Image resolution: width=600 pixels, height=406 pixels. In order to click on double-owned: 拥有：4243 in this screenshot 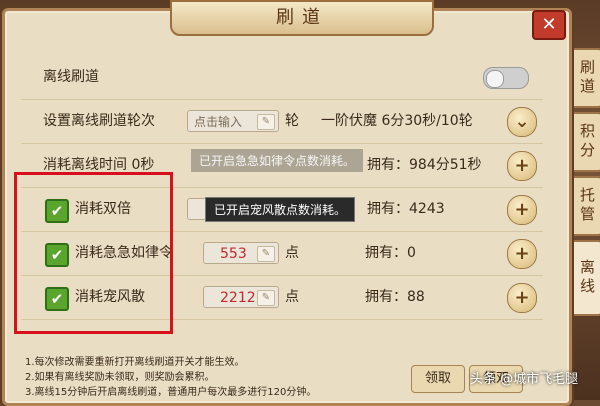, I will do `click(406, 209)`.